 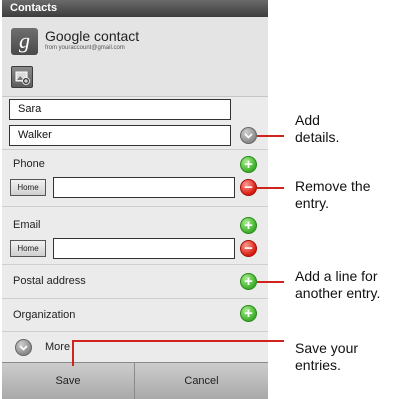 I want to click on callout-remove-entry: Remove the entry., so click(x=332, y=195).